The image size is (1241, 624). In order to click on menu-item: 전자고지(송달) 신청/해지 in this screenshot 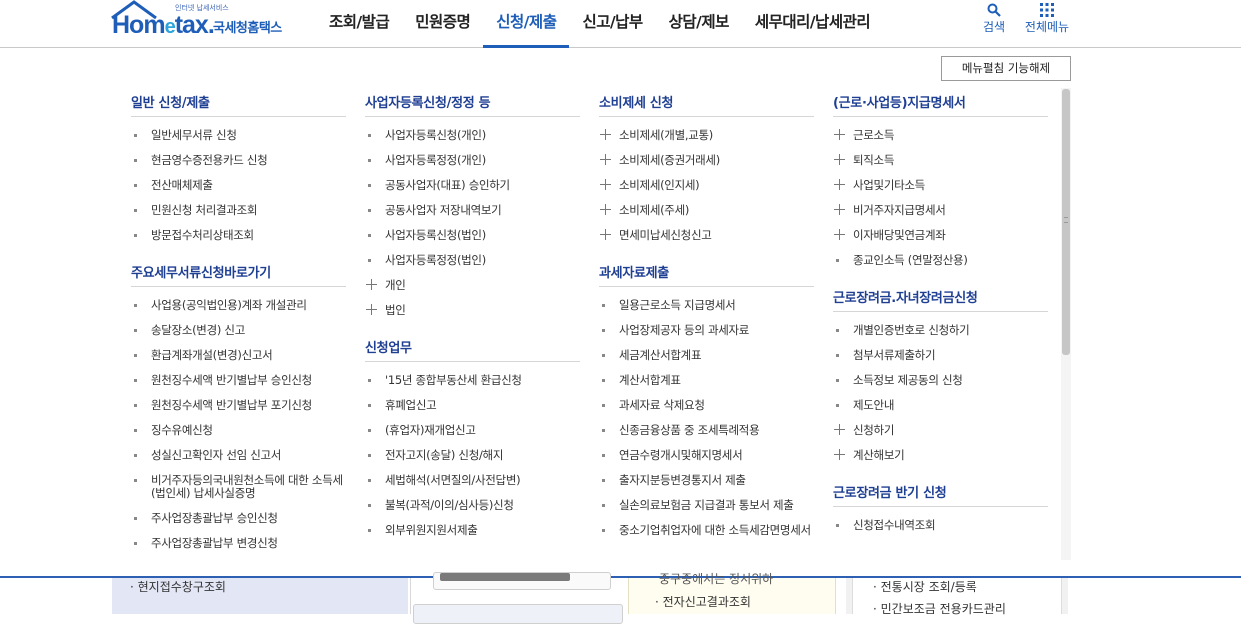, I will do `click(472, 455)`.